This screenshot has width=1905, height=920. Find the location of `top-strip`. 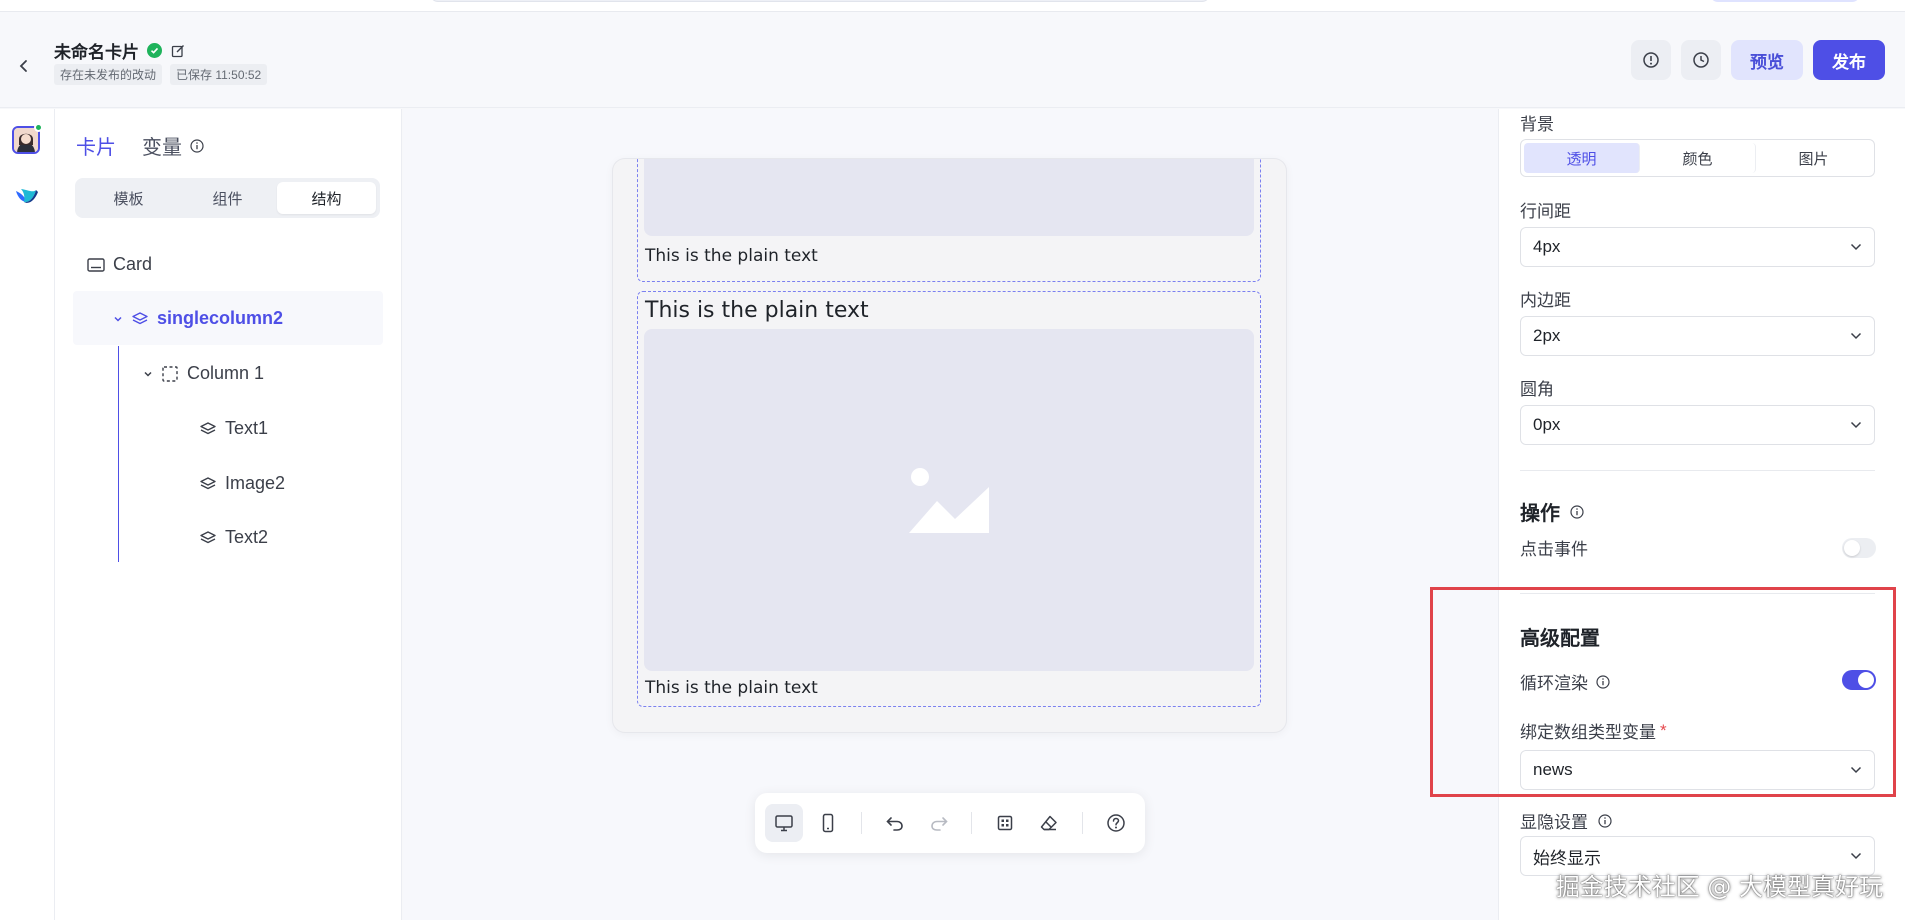

top-strip is located at coordinates (952, 6).